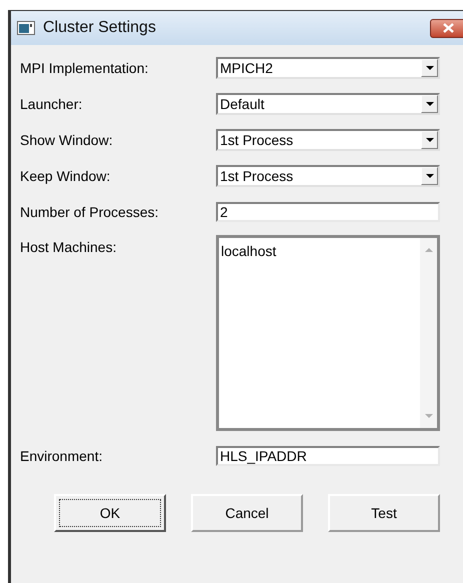  I want to click on field-label: Environment:, so click(62, 456).